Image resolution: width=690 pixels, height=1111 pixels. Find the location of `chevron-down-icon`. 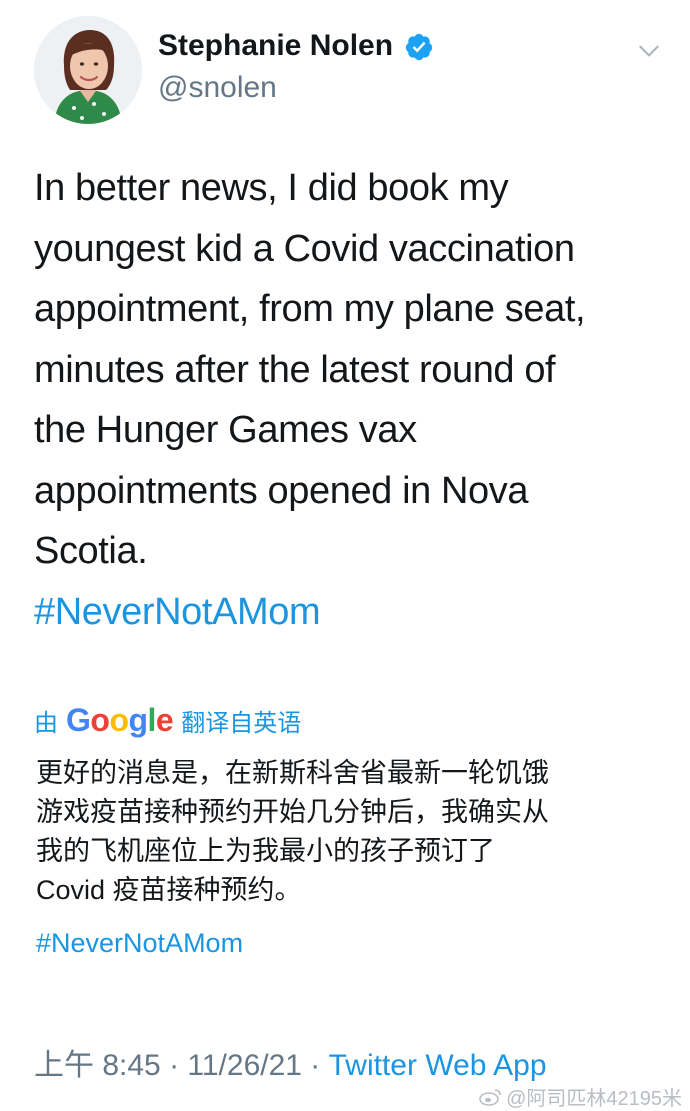

chevron-down-icon is located at coordinates (649, 51).